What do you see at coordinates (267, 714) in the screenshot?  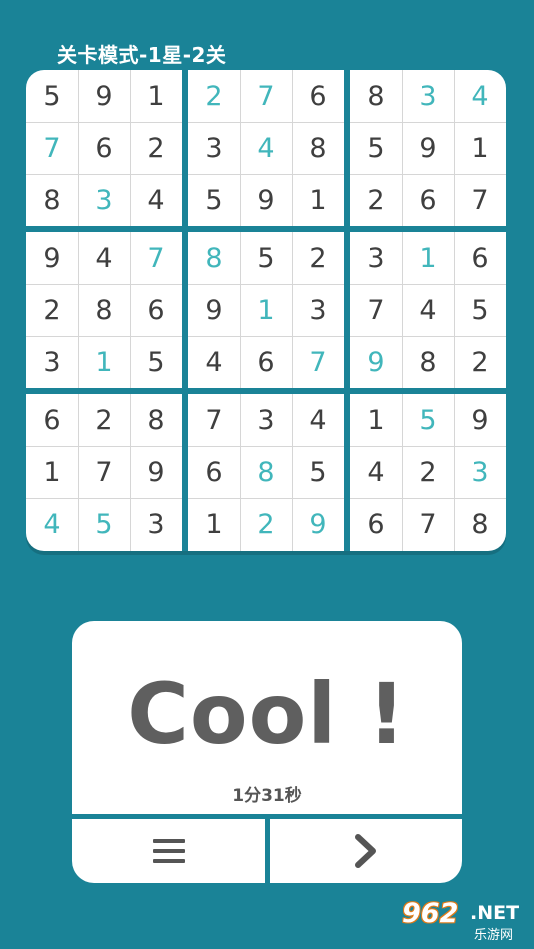 I see `result-message: Cool !` at bounding box center [267, 714].